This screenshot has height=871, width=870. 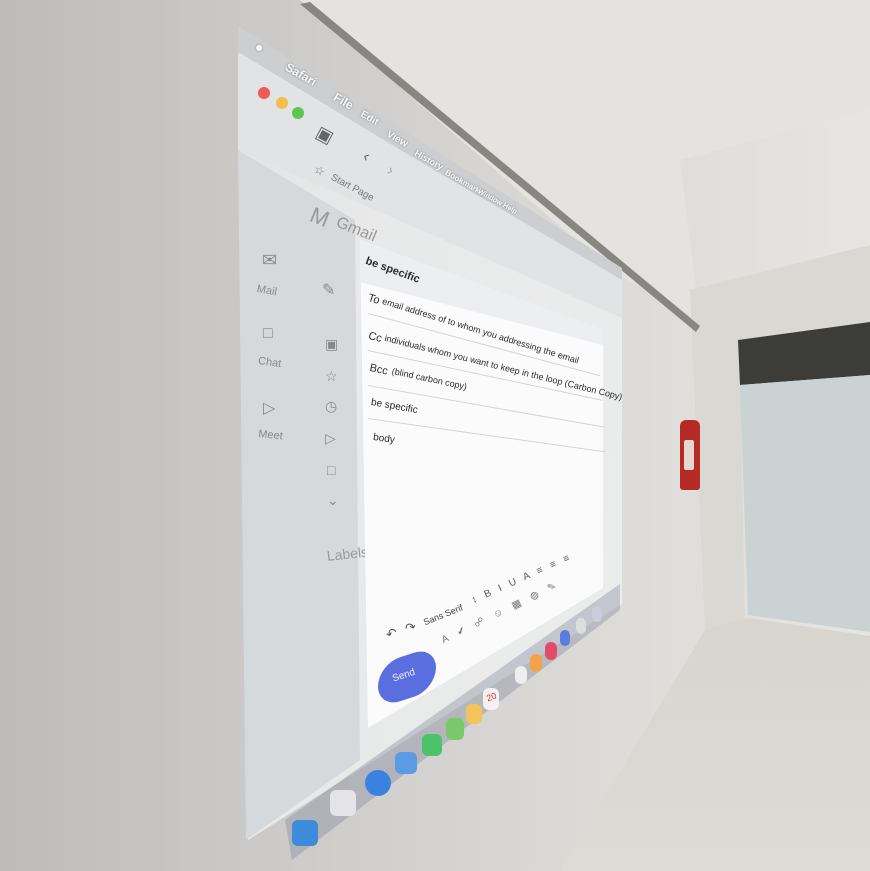 I want to click on minimize-window-icon, so click(x=282, y=103).